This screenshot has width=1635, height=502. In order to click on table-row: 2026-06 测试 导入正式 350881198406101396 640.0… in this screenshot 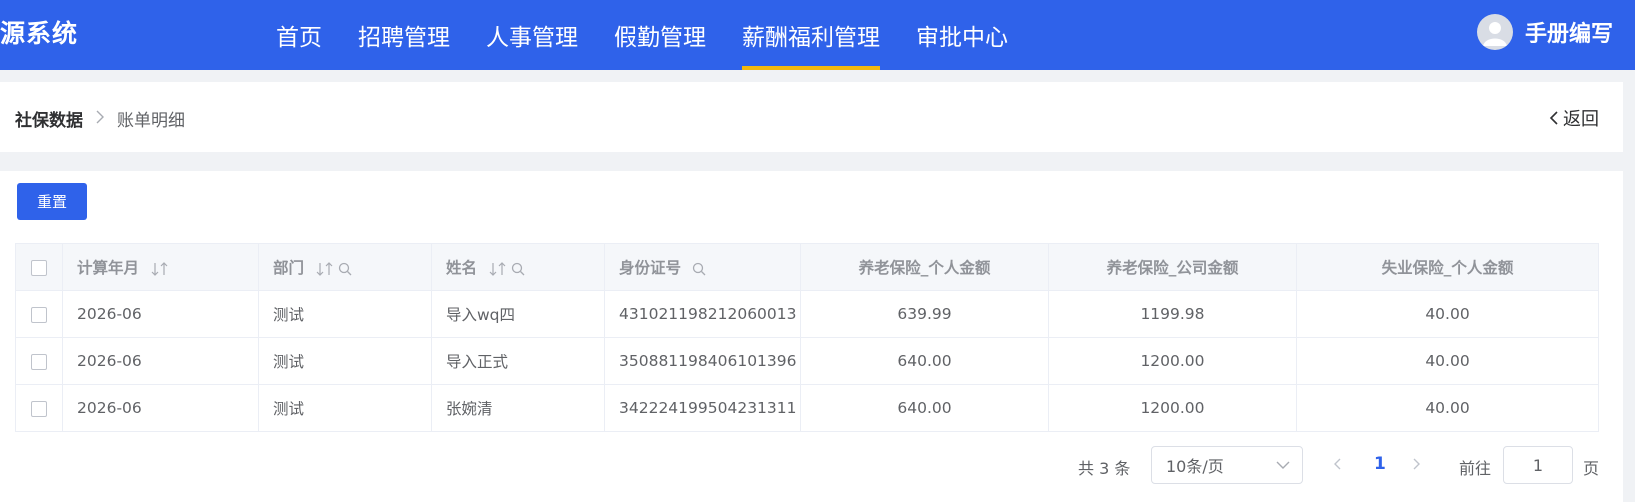, I will do `click(807, 361)`.